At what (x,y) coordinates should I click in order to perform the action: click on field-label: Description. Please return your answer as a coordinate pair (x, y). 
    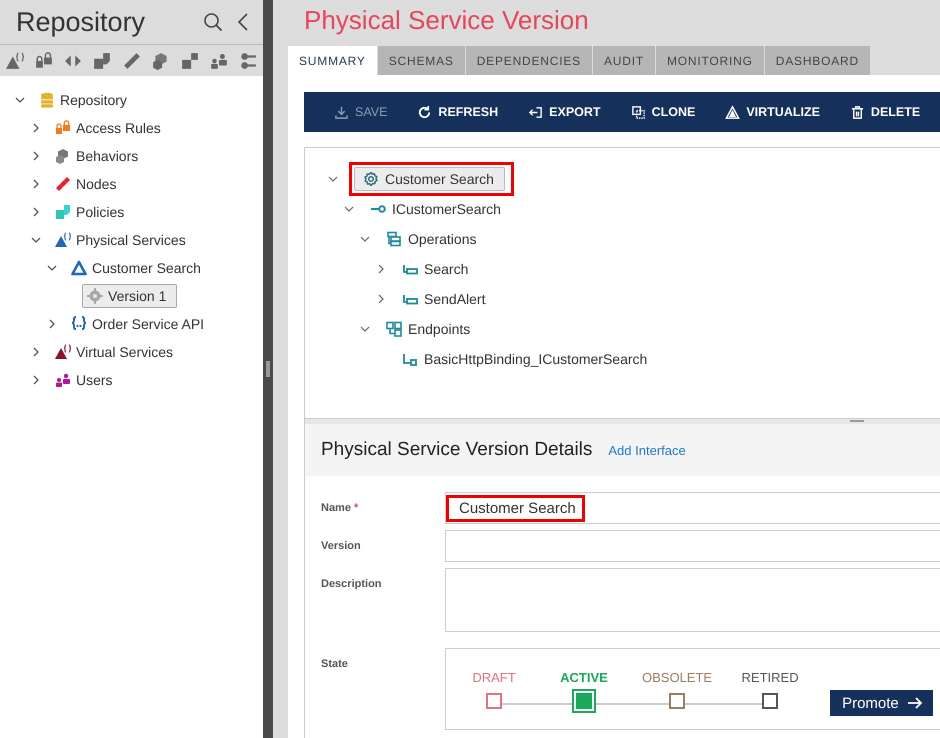
    Looking at the image, I should click on (351, 584).